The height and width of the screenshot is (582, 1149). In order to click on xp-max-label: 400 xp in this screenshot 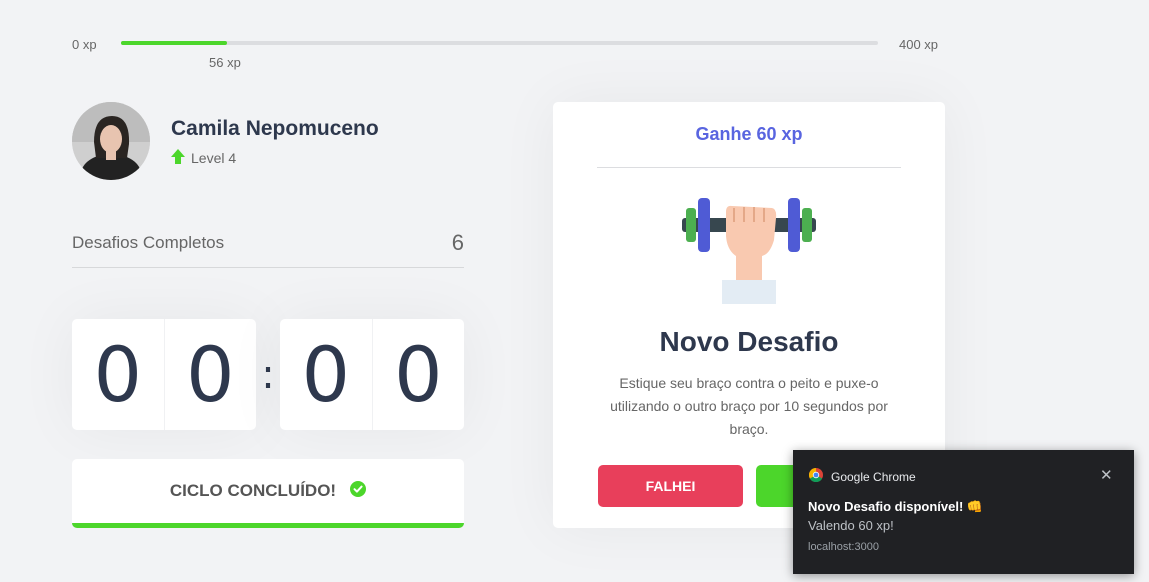, I will do `click(919, 44)`.